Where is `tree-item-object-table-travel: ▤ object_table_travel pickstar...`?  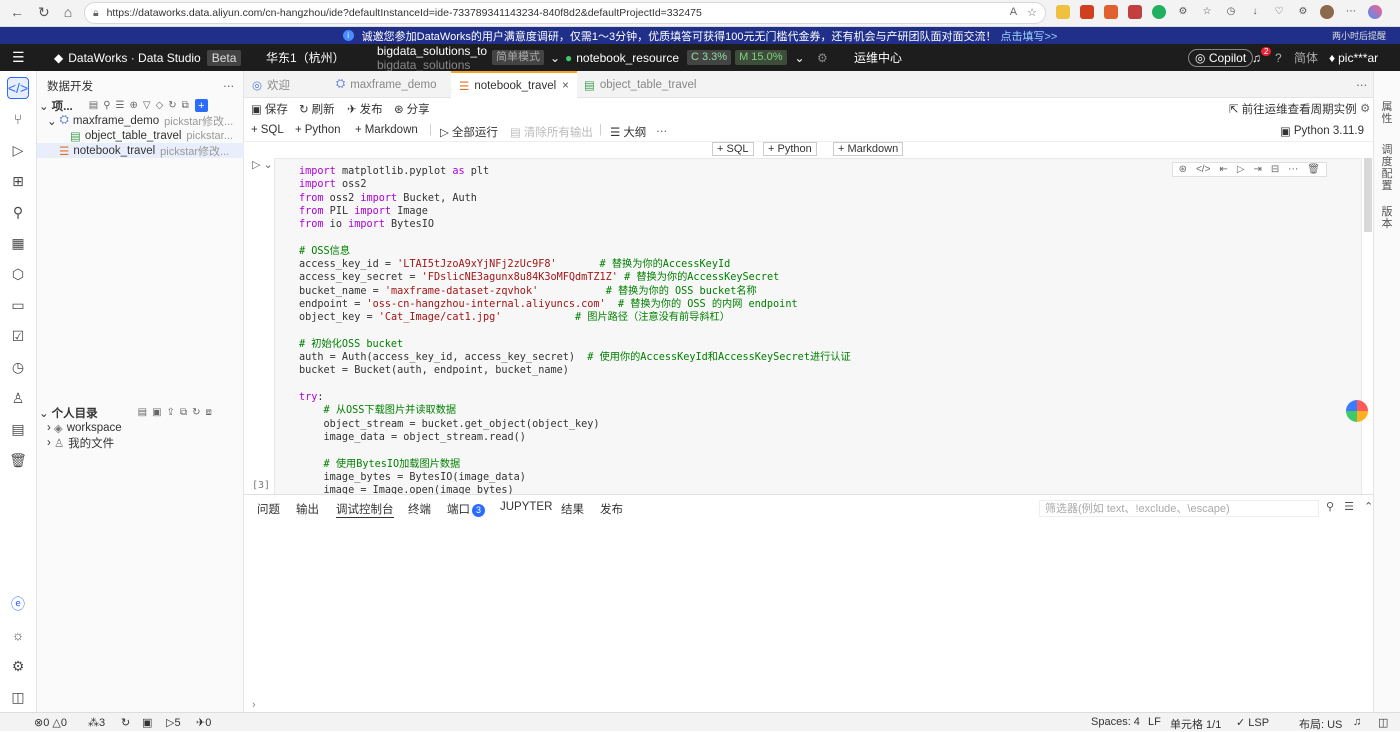 tree-item-object-table-travel: ▤ object_table_travel pickstar... is located at coordinates (140, 135).